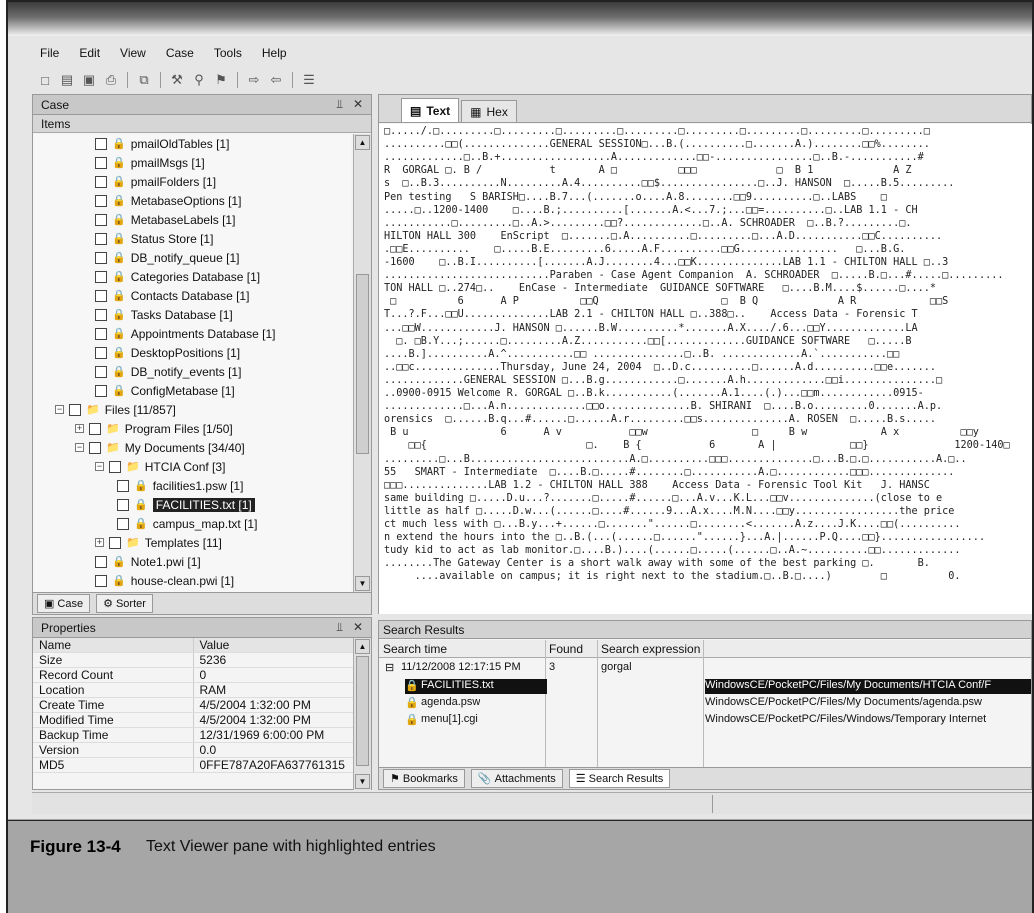  What do you see at coordinates (415, 649) in the screenshot?
I see `column-header-search-time: Search time` at bounding box center [415, 649].